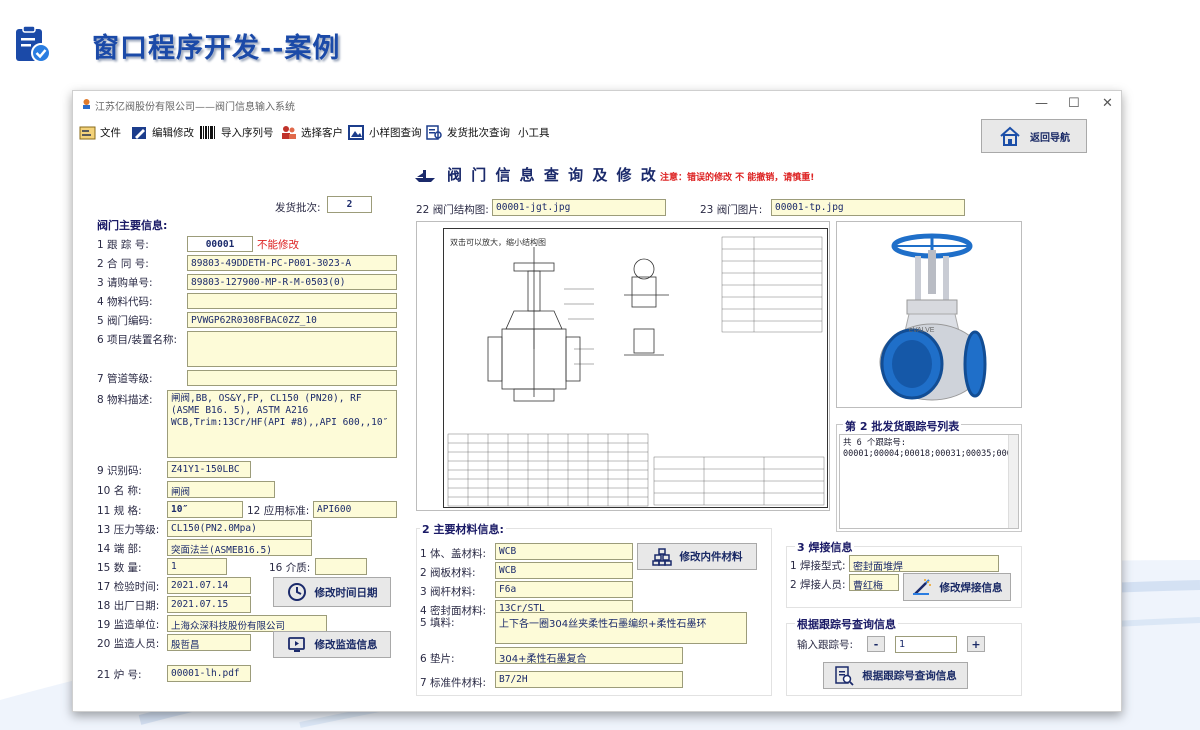 This screenshot has height=730, width=1200. I want to click on valve-code-field: PVWGP62R0308FBAC0ZZ_10, so click(292, 320).